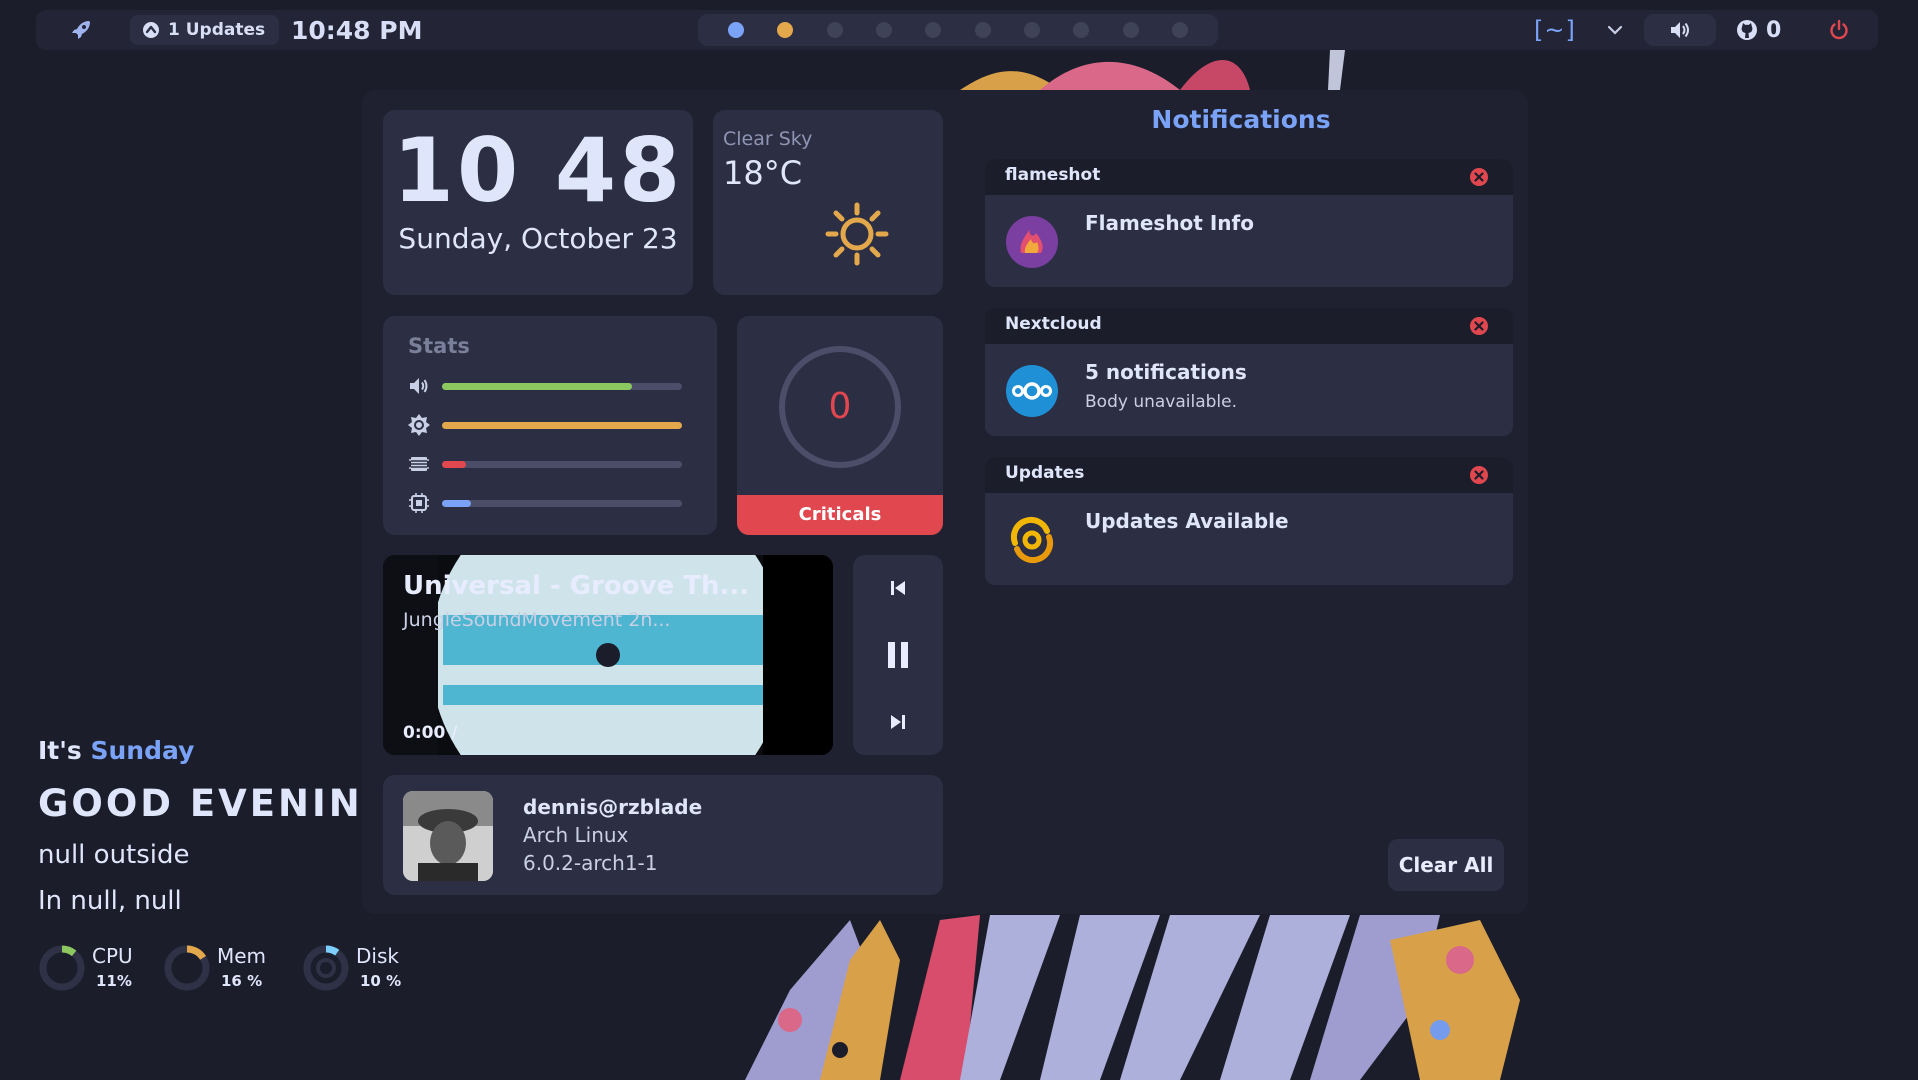 This screenshot has width=1918, height=1080. What do you see at coordinates (1032, 242) in the screenshot?
I see `flameshot-icon` at bounding box center [1032, 242].